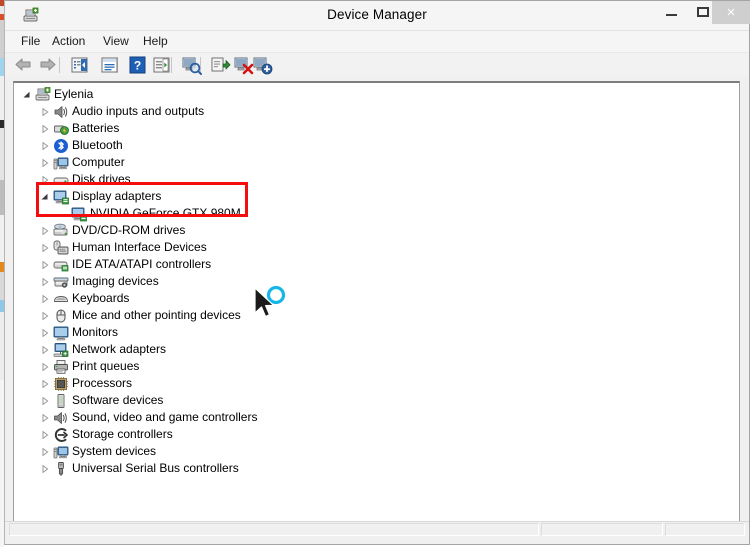 The width and height of the screenshot is (750, 547). What do you see at coordinates (376, 383) in the screenshot?
I see `tree-node: Processors` at bounding box center [376, 383].